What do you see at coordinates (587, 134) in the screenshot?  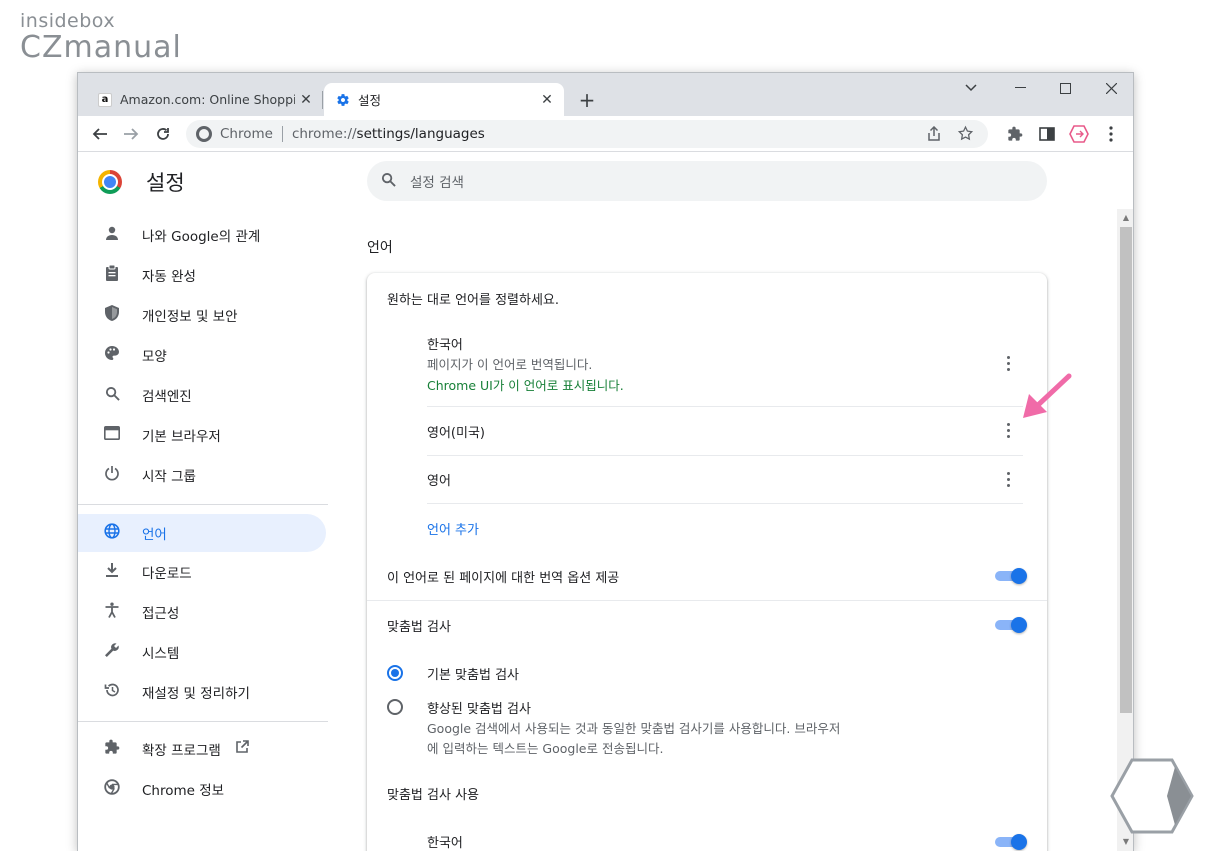 I see `omnibox: Chrome chrome://settings/languages` at bounding box center [587, 134].